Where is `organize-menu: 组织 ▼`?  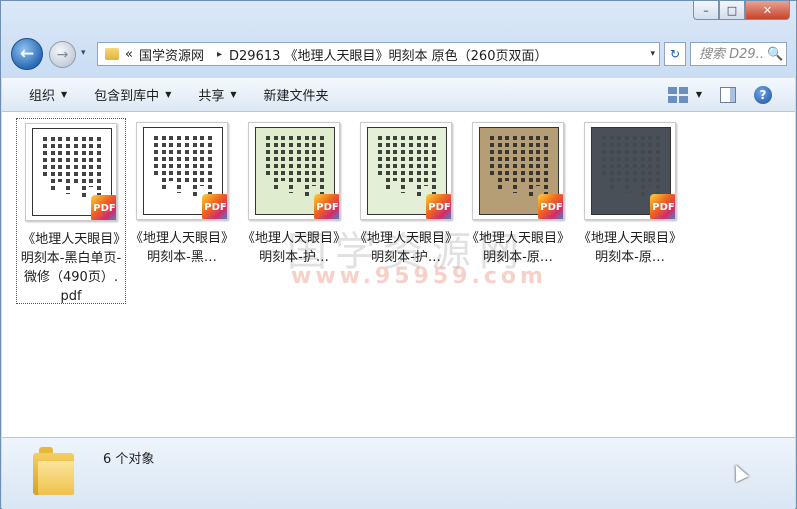
organize-menu: 组织 ▼ is located at coordinates (48, 94).